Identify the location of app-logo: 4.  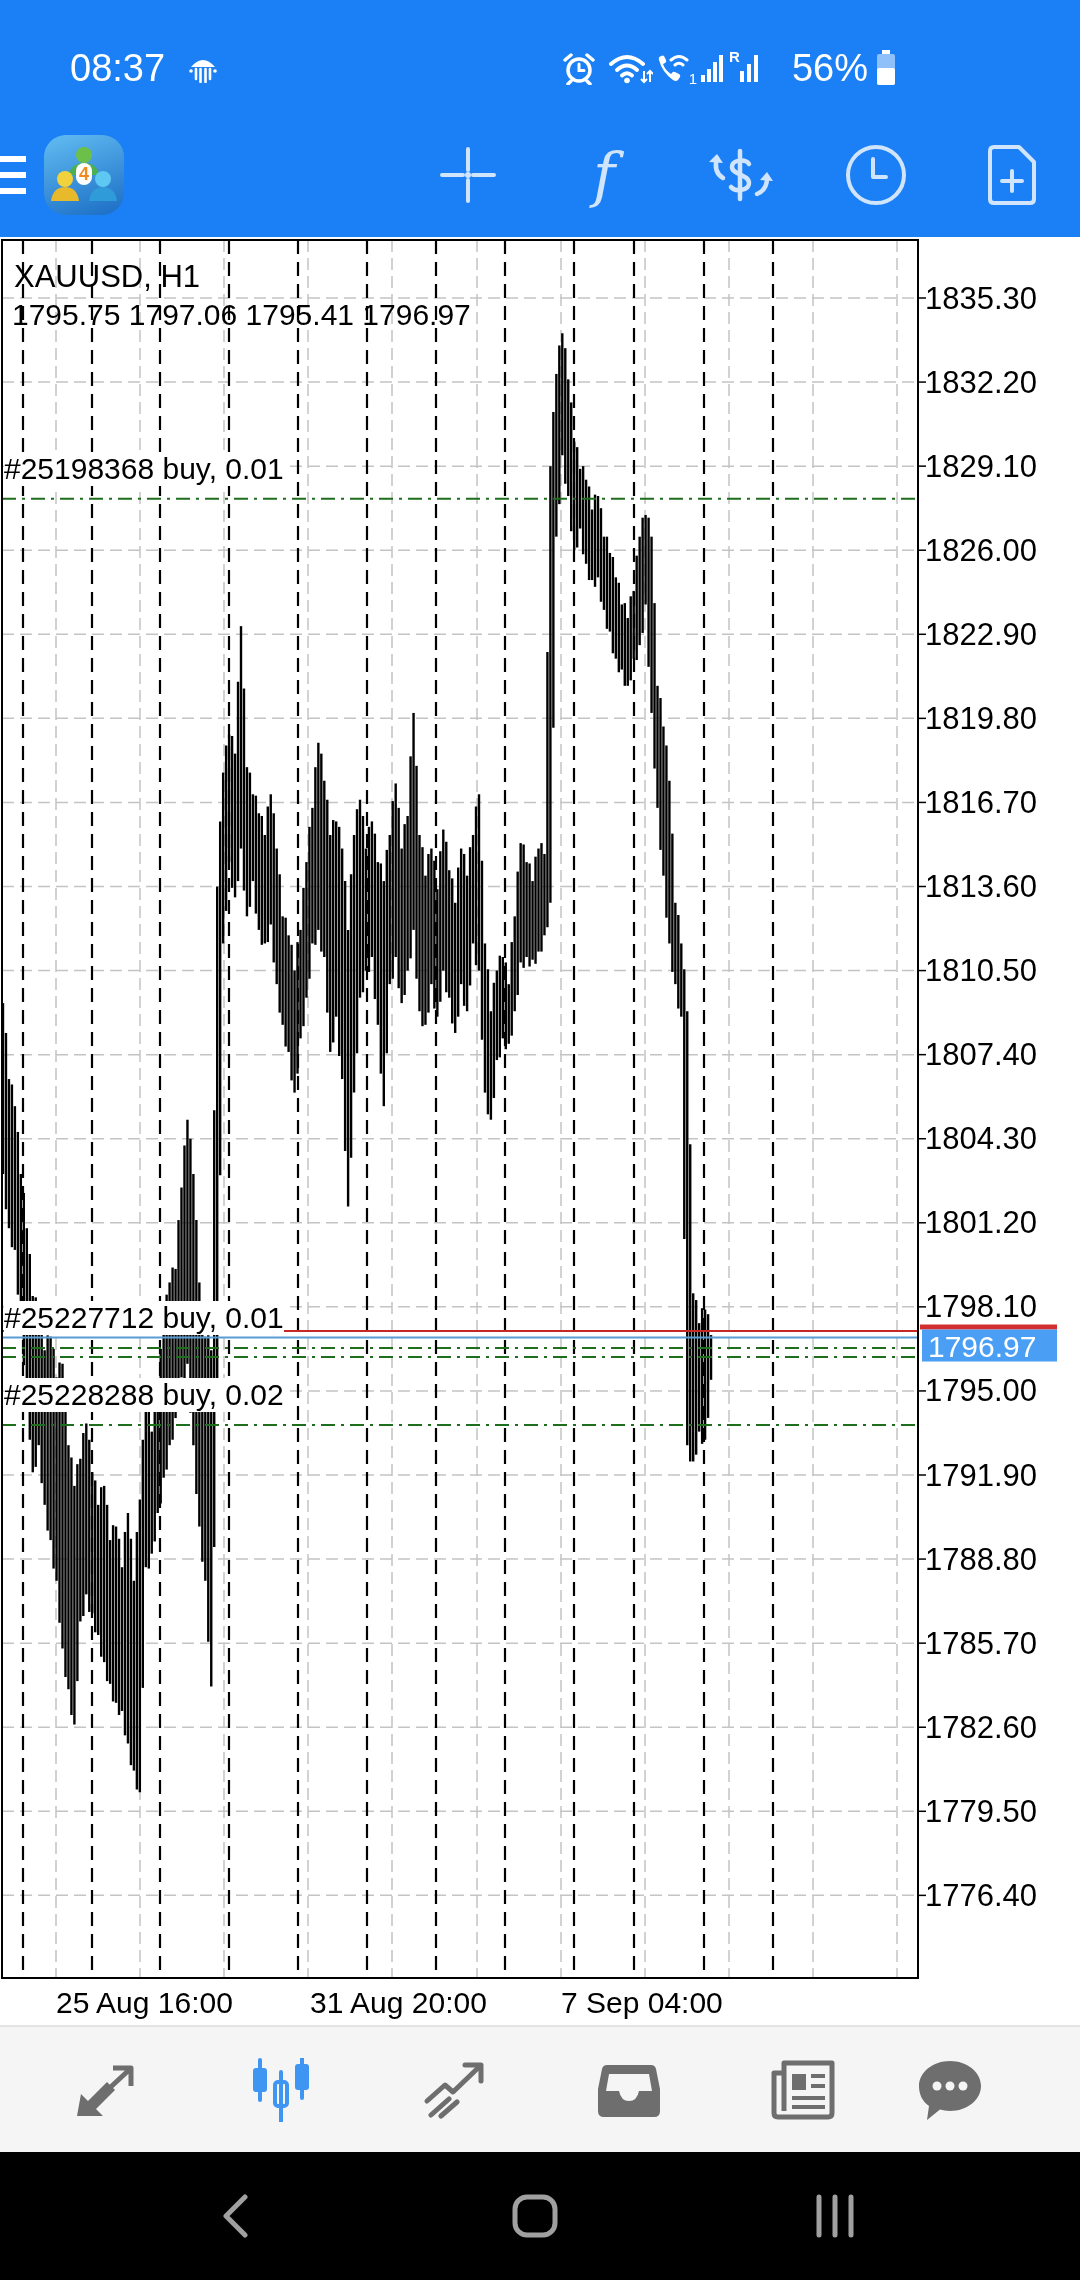
(84, 175).